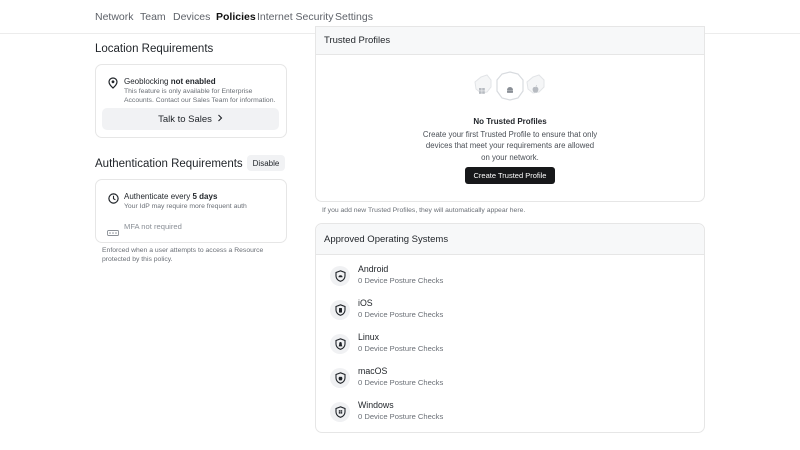 The width and height of the screenshot is (800, 450). Describe the element at coordinates (510, 157) in the screenshot. I see `empty-desc-line: on your network.` at that location.